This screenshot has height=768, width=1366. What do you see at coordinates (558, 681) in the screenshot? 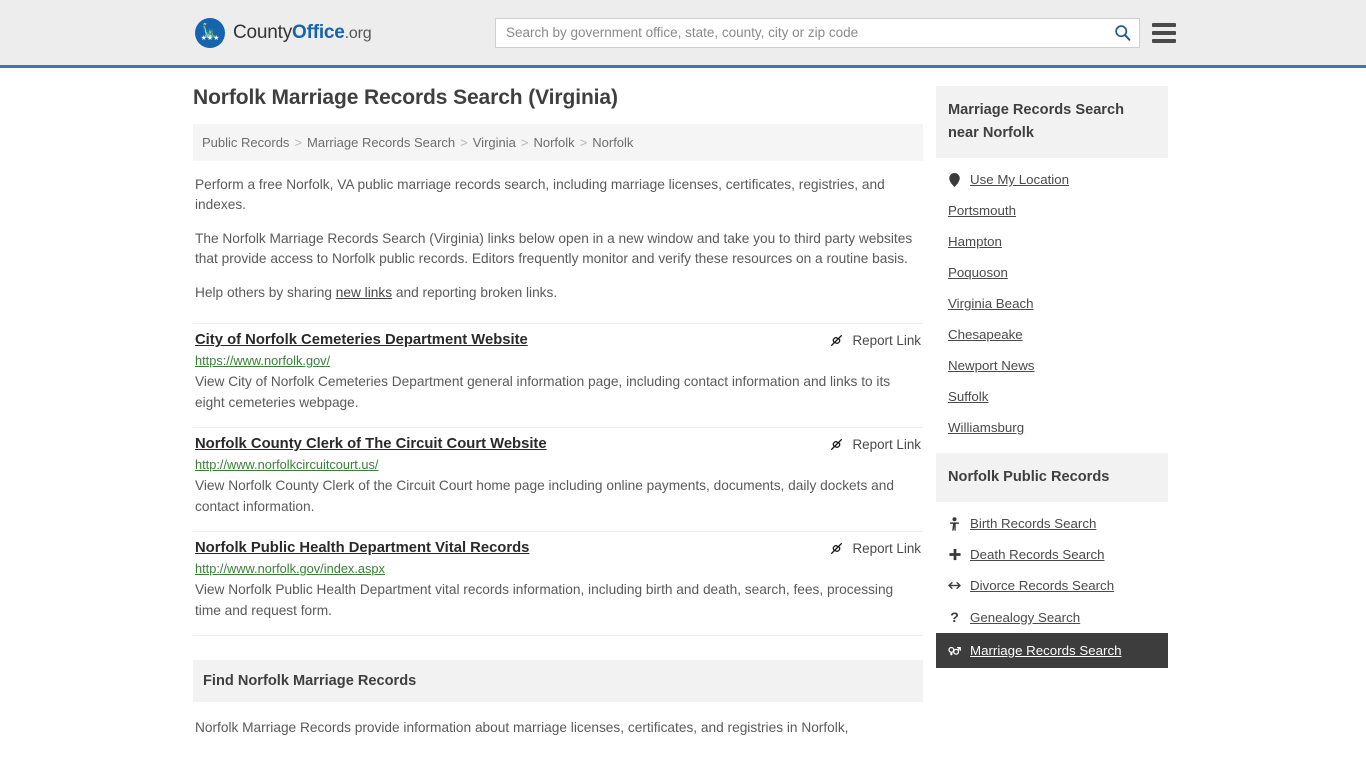
I see `find-records-heading: Find Norfolk Marriage Records` at bounding box center [558, 681].